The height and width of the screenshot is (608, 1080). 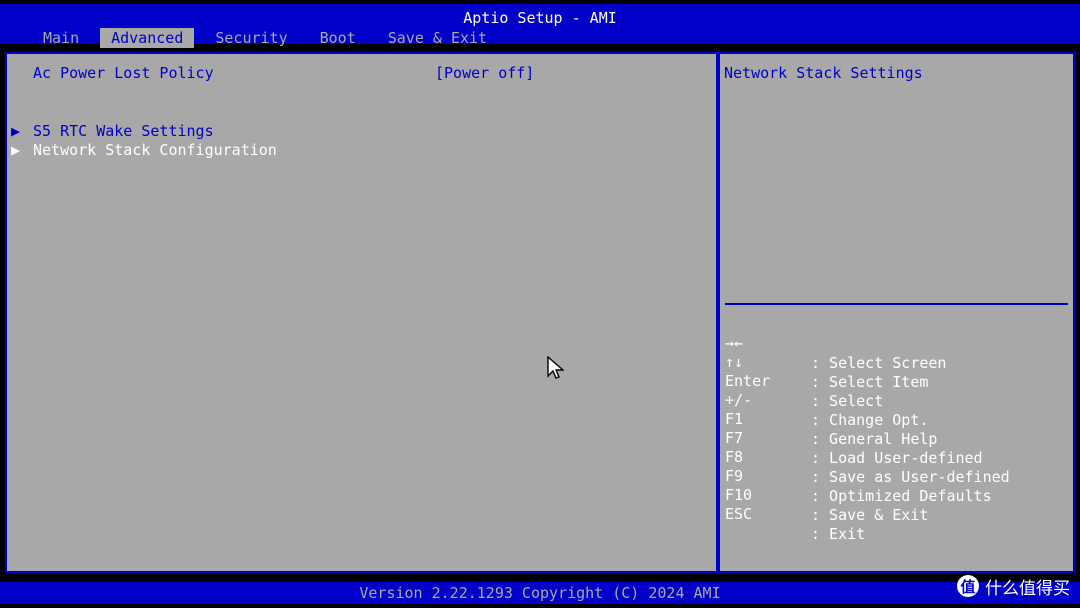 I want to click on watermark-label: 什么值得买, so click(x=1027, y=588).